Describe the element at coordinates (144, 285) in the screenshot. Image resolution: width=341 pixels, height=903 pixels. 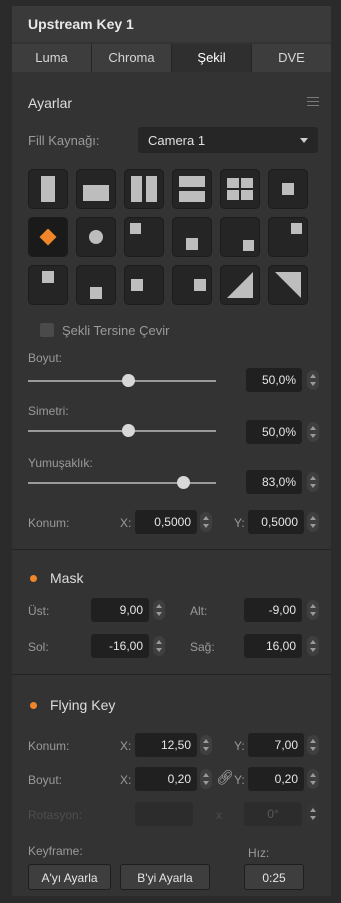
I see `shape-edge-left` at that location.